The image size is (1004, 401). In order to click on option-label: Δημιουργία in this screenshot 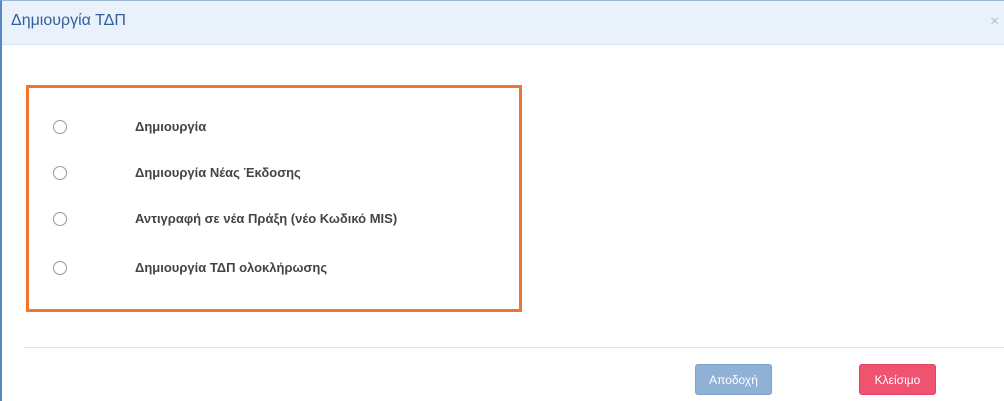, I will do `click(171, 126)`.